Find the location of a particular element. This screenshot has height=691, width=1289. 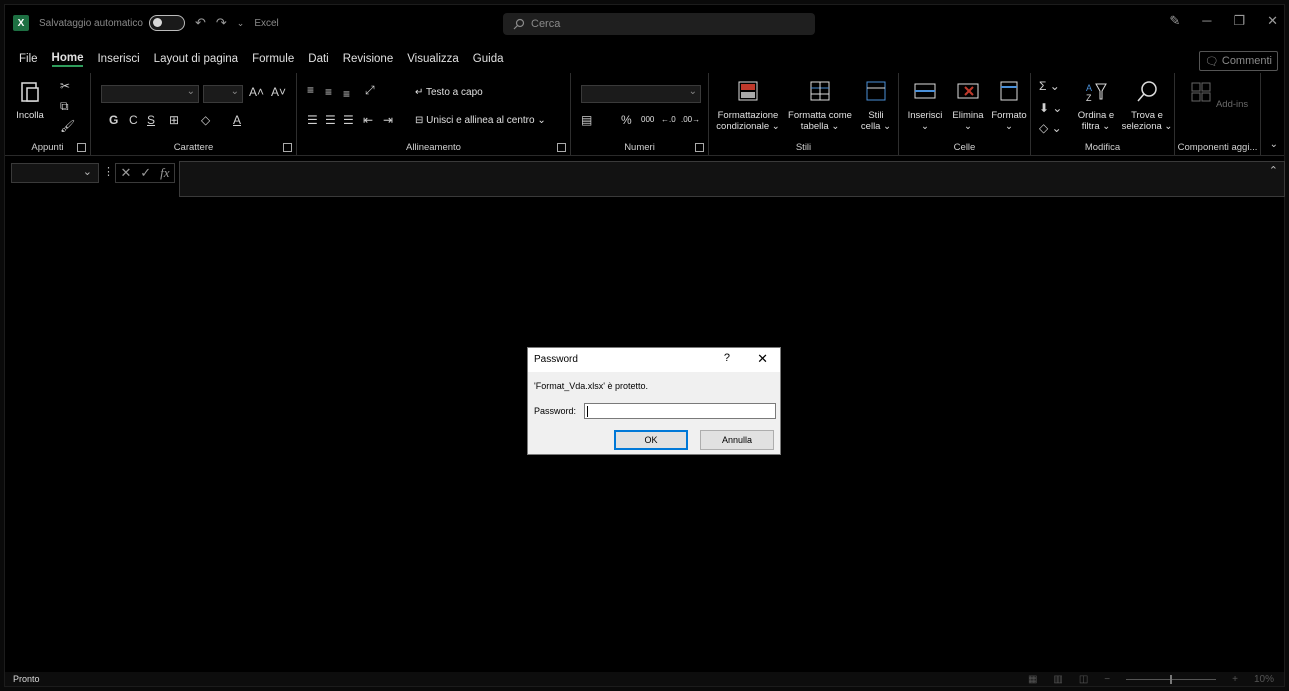

number-format-combo is located at coordinates (641, 94).